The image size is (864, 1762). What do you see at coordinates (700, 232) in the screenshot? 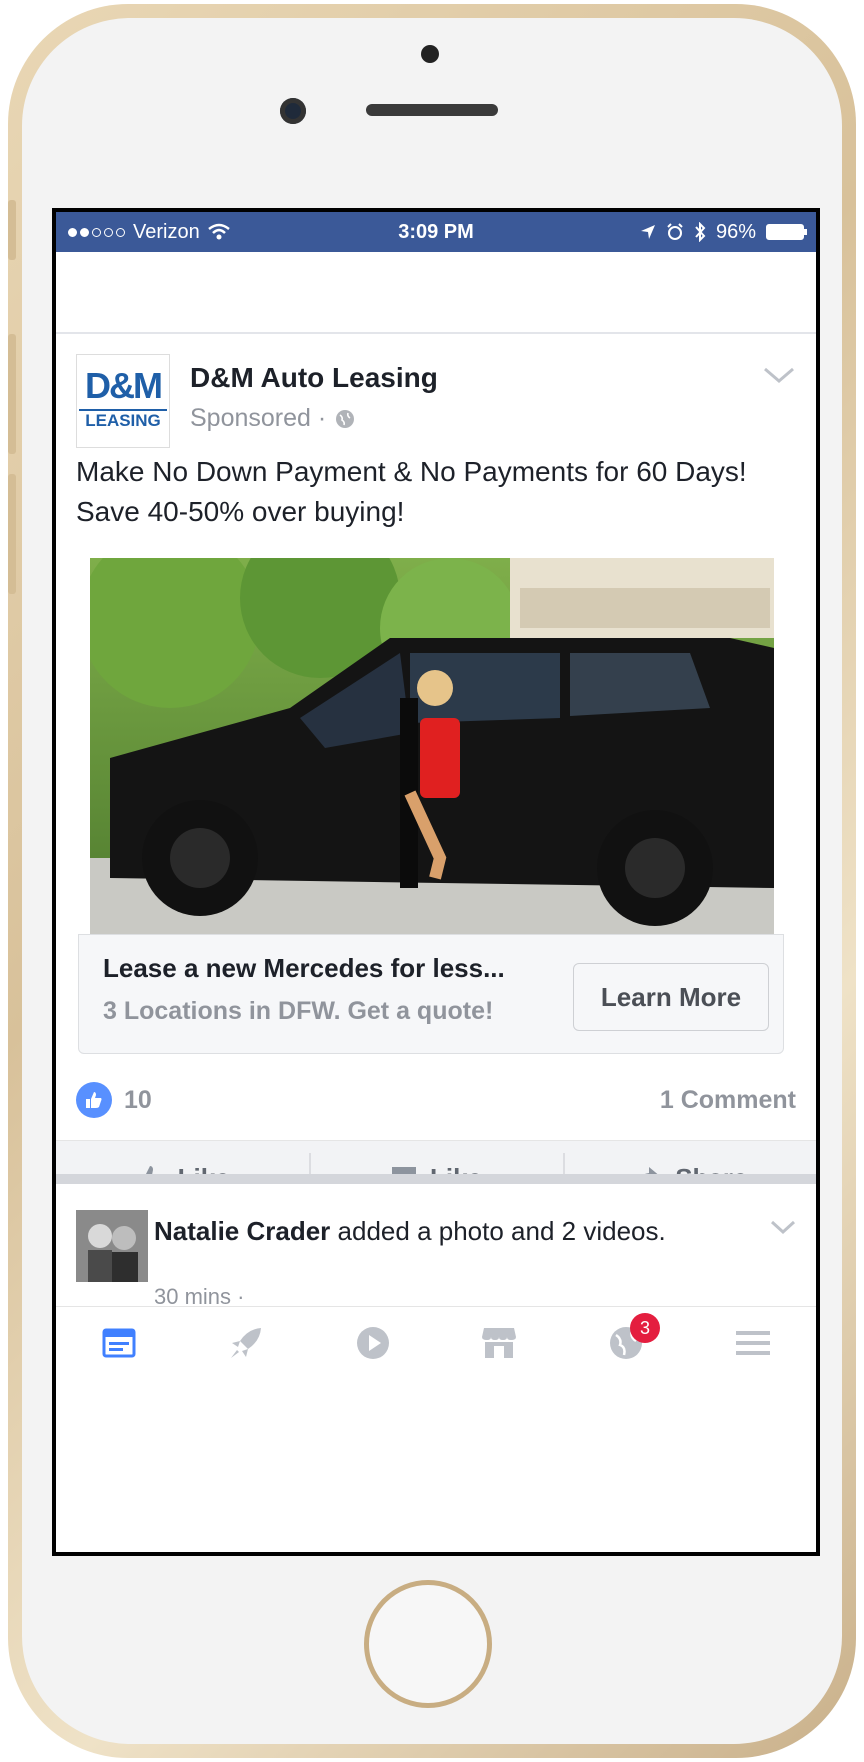
I see `bluetooth-icon` at bounding box center [700, 232].